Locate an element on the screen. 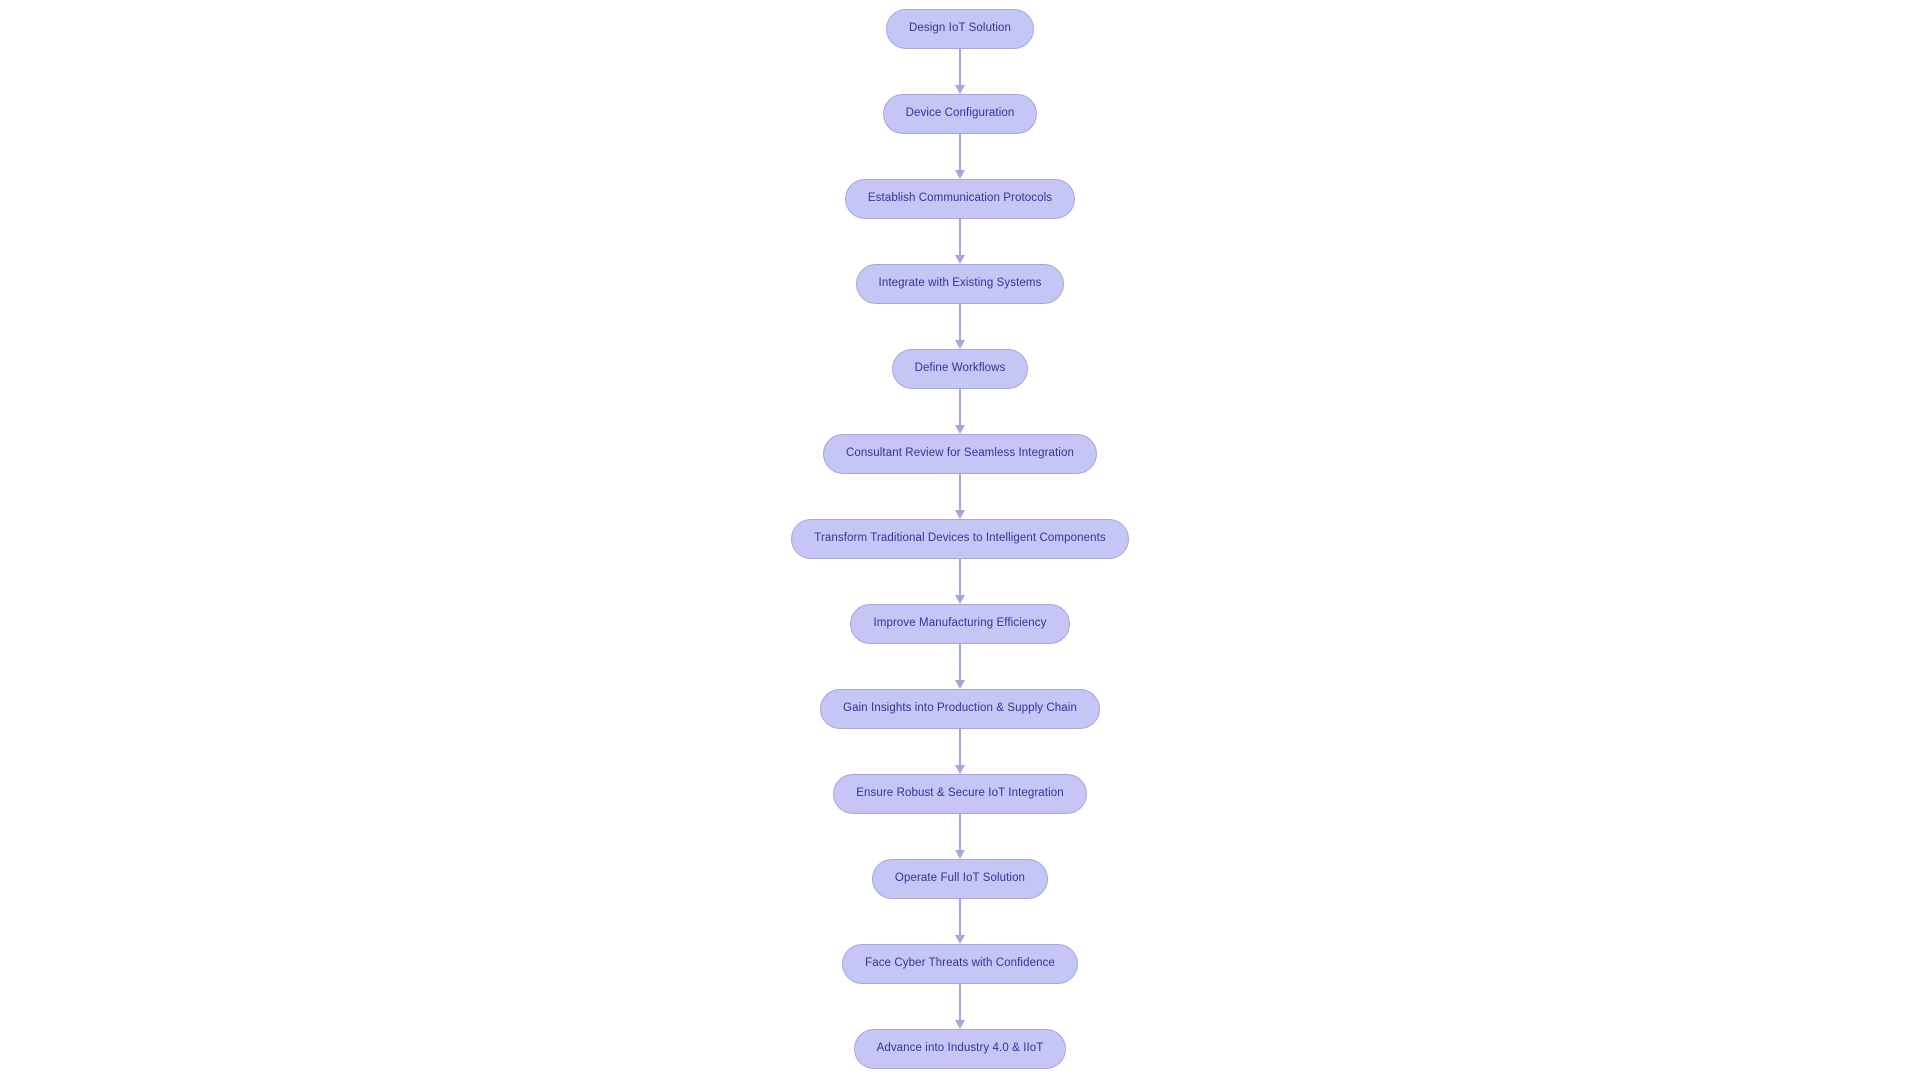 The width and height of the screenshot is (1920, 1080). flowchart-node-ensure-robust-and-secure-iot-integration: Ensure Robust & Secure IoT Integration is located at coordinates (960, 794).